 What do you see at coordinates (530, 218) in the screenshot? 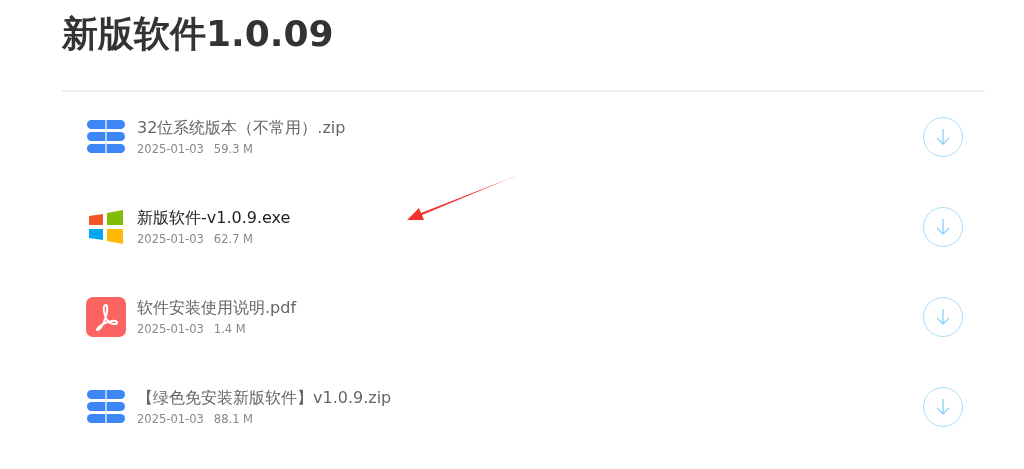
I see `file-name: 新版软件-v1.0.9.exe` at bounding box center [530, 218].